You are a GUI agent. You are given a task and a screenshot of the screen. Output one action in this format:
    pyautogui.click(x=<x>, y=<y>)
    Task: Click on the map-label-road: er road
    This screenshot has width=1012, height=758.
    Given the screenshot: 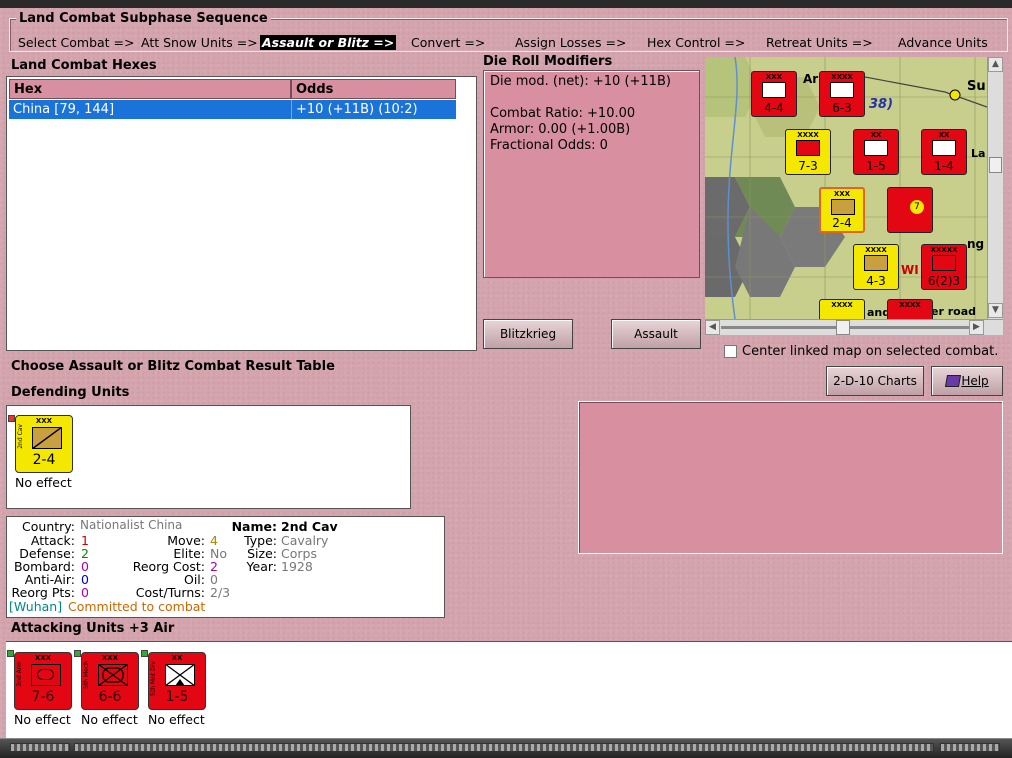 What is the action you would take?
    pyautogui.click(x=953, y=311)
    